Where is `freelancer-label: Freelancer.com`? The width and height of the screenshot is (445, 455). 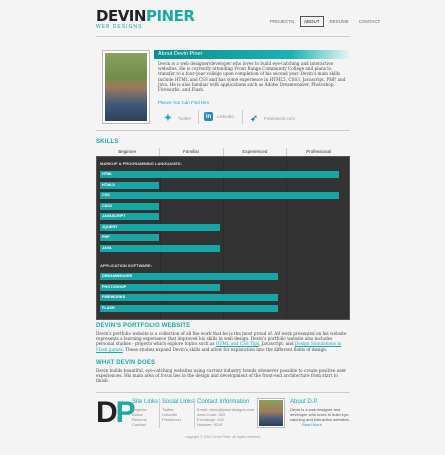
freelancer-label: Freelancer.com is located at coordinates (280, 118).